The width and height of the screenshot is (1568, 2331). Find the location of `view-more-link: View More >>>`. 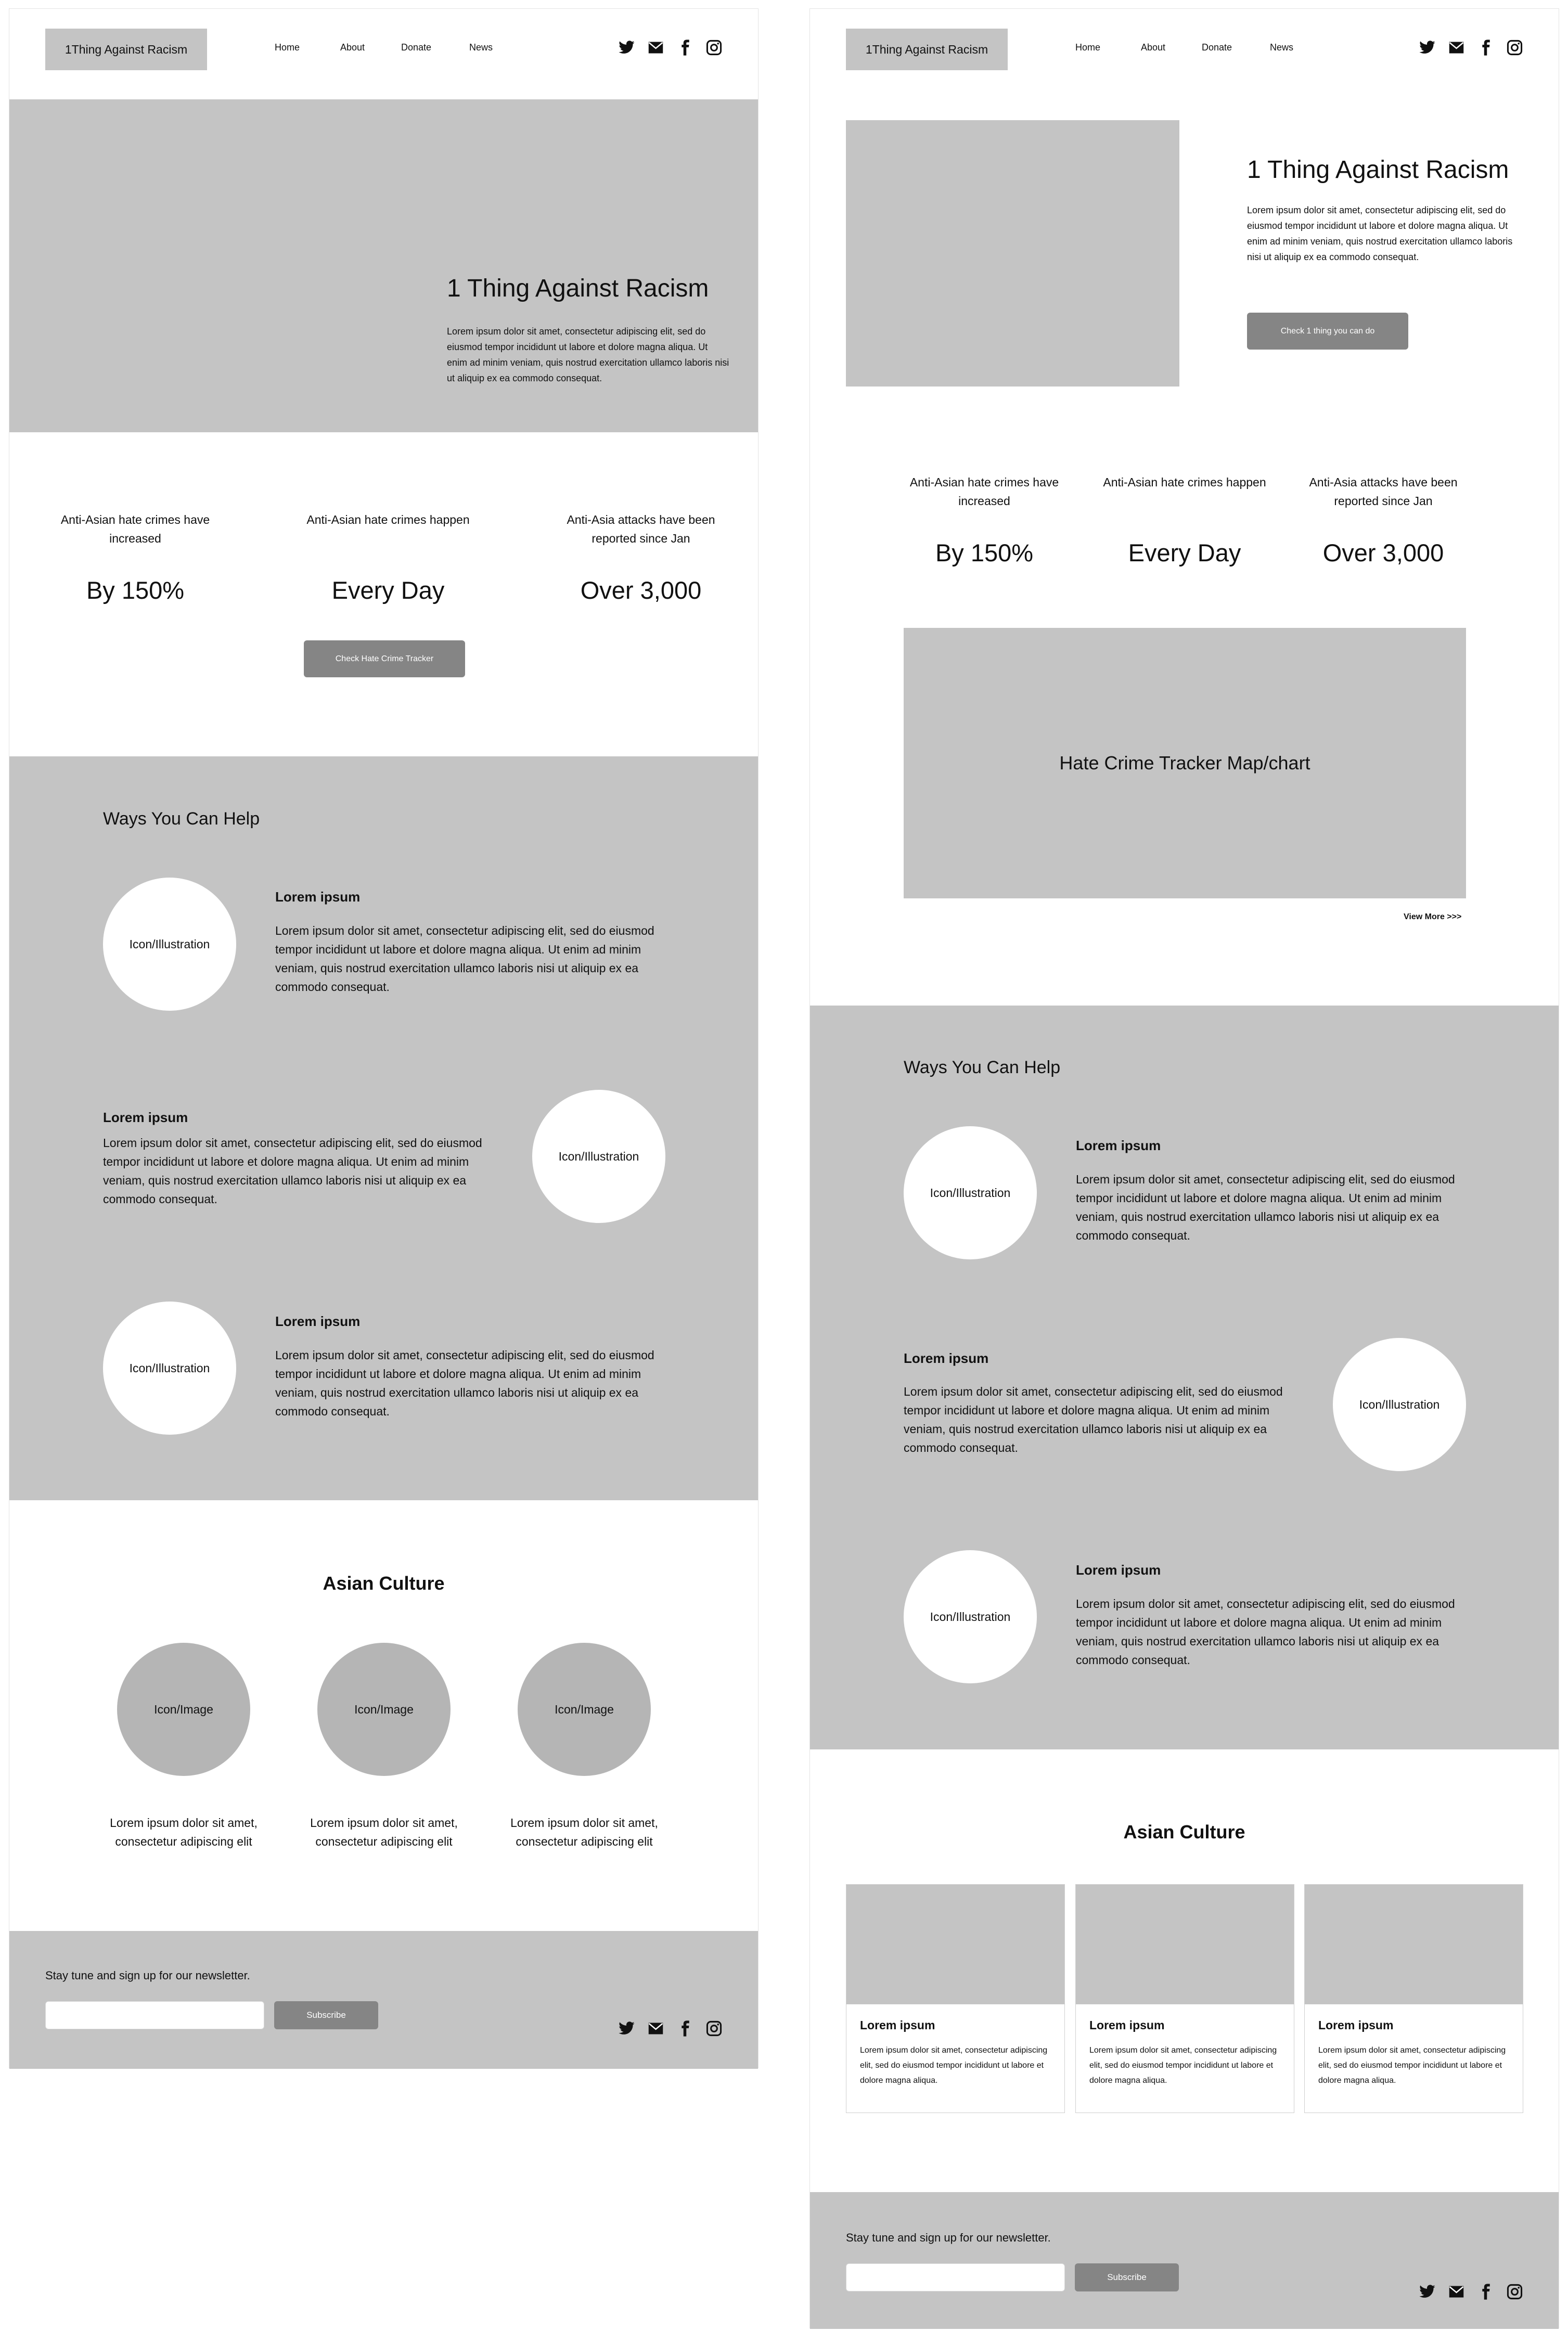

view-more-link: View More >>> is located at coordinates (1432, 917).